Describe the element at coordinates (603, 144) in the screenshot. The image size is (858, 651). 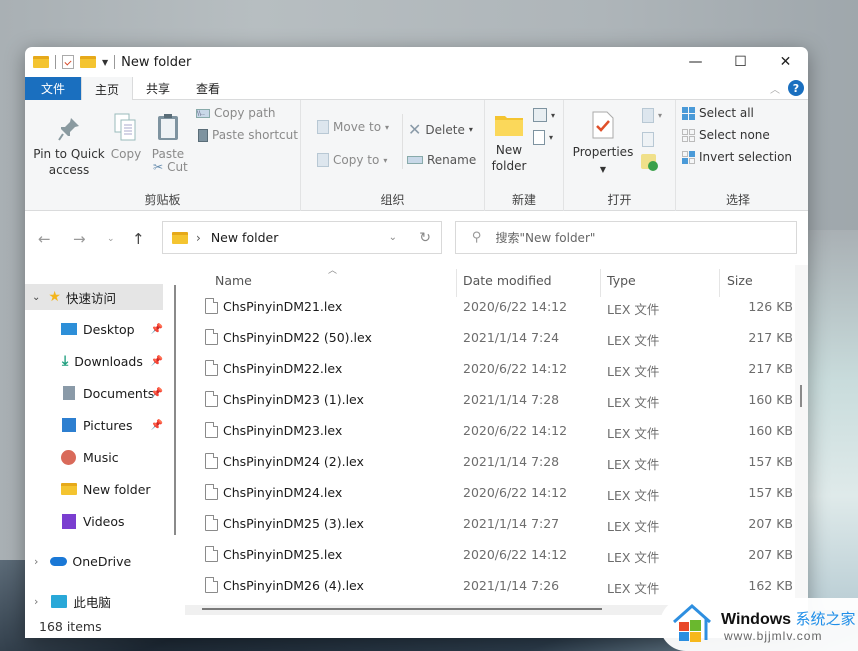
I see `properties-button: Properties ▼` at that location.